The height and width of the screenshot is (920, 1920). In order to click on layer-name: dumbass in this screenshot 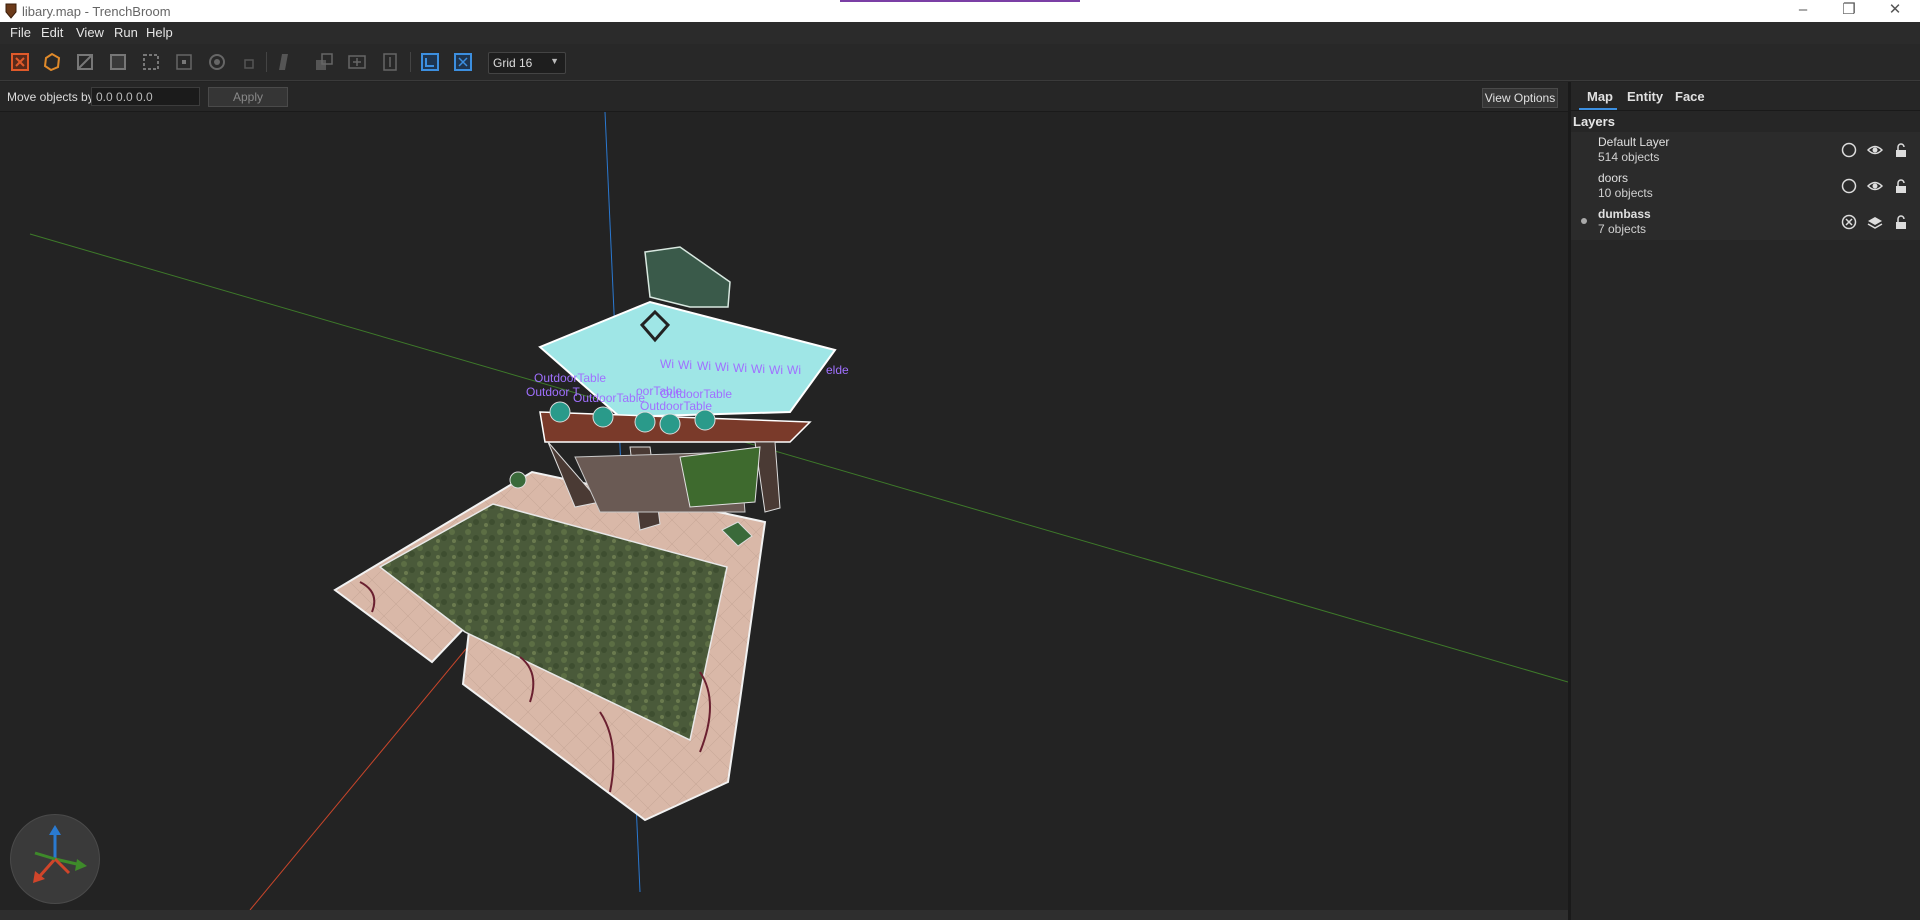, I will do `click(1624, 214)`.